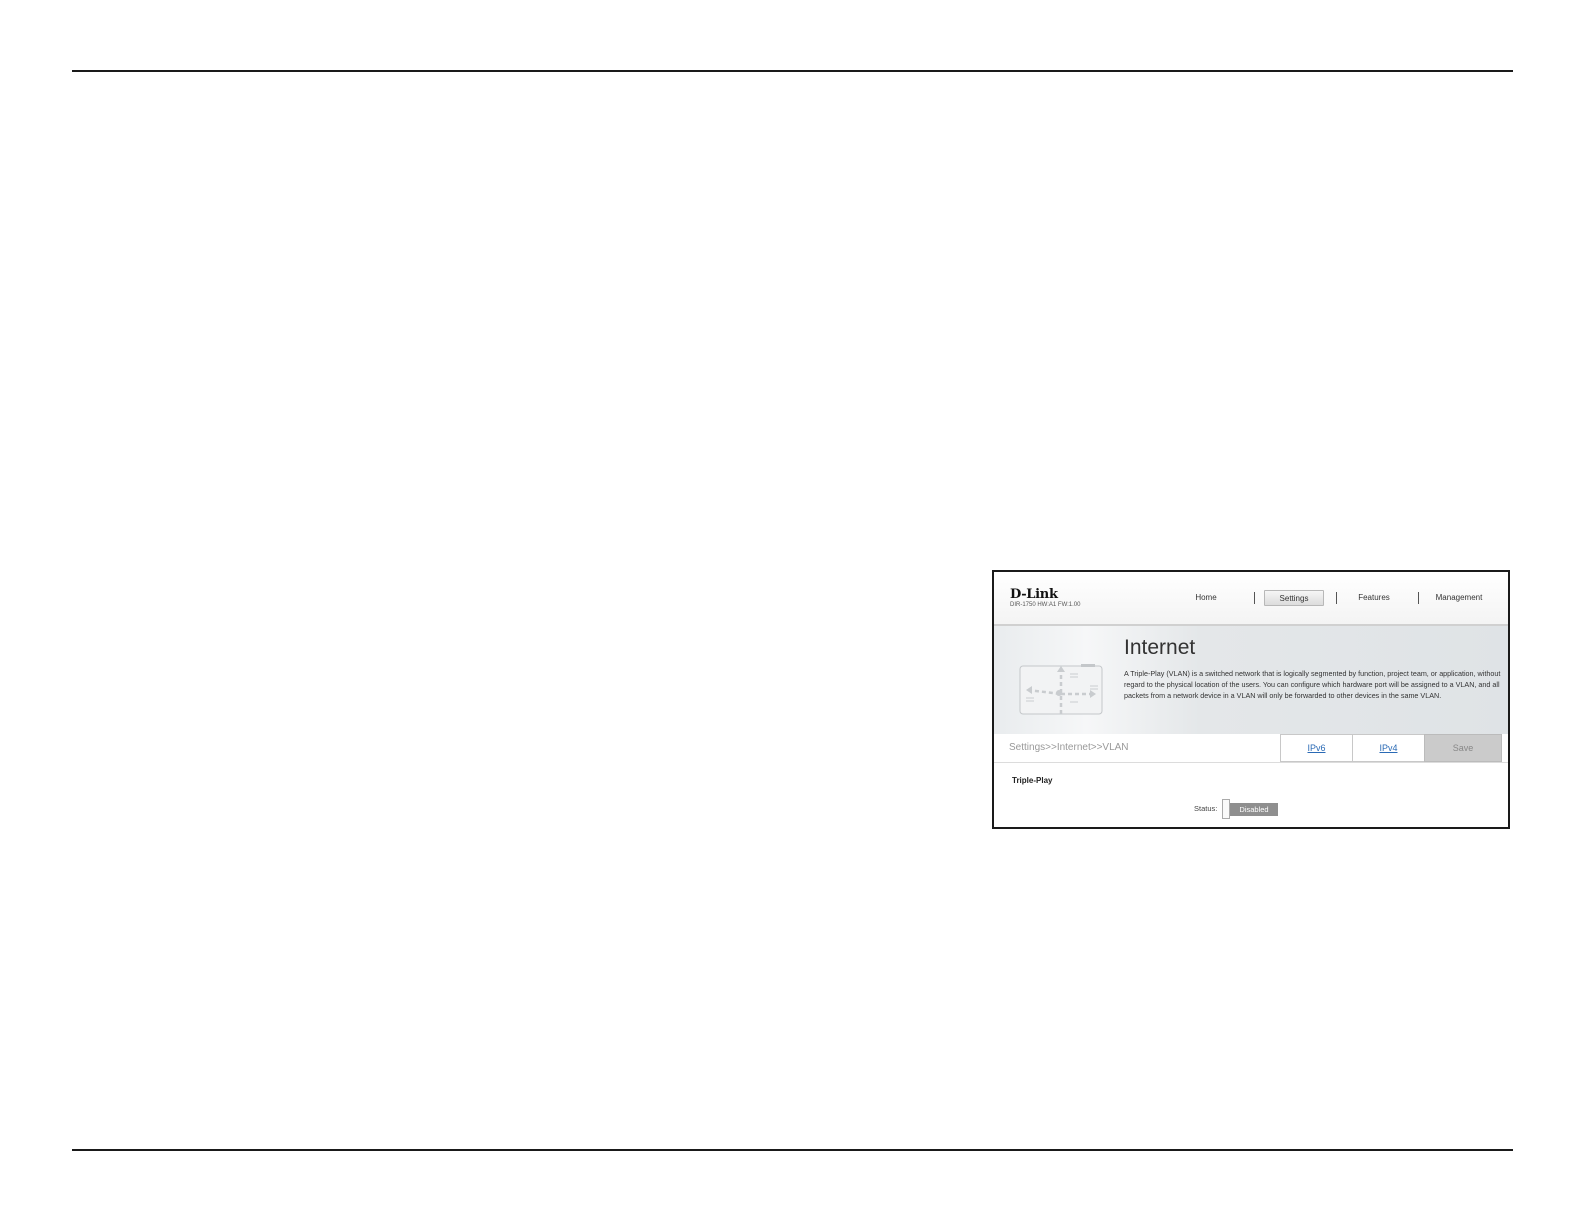 The image size is (1585, 1225). Describe the element at coordinates (1061, 690) in the screenshot. I see `vlan-network-icon` at that location.